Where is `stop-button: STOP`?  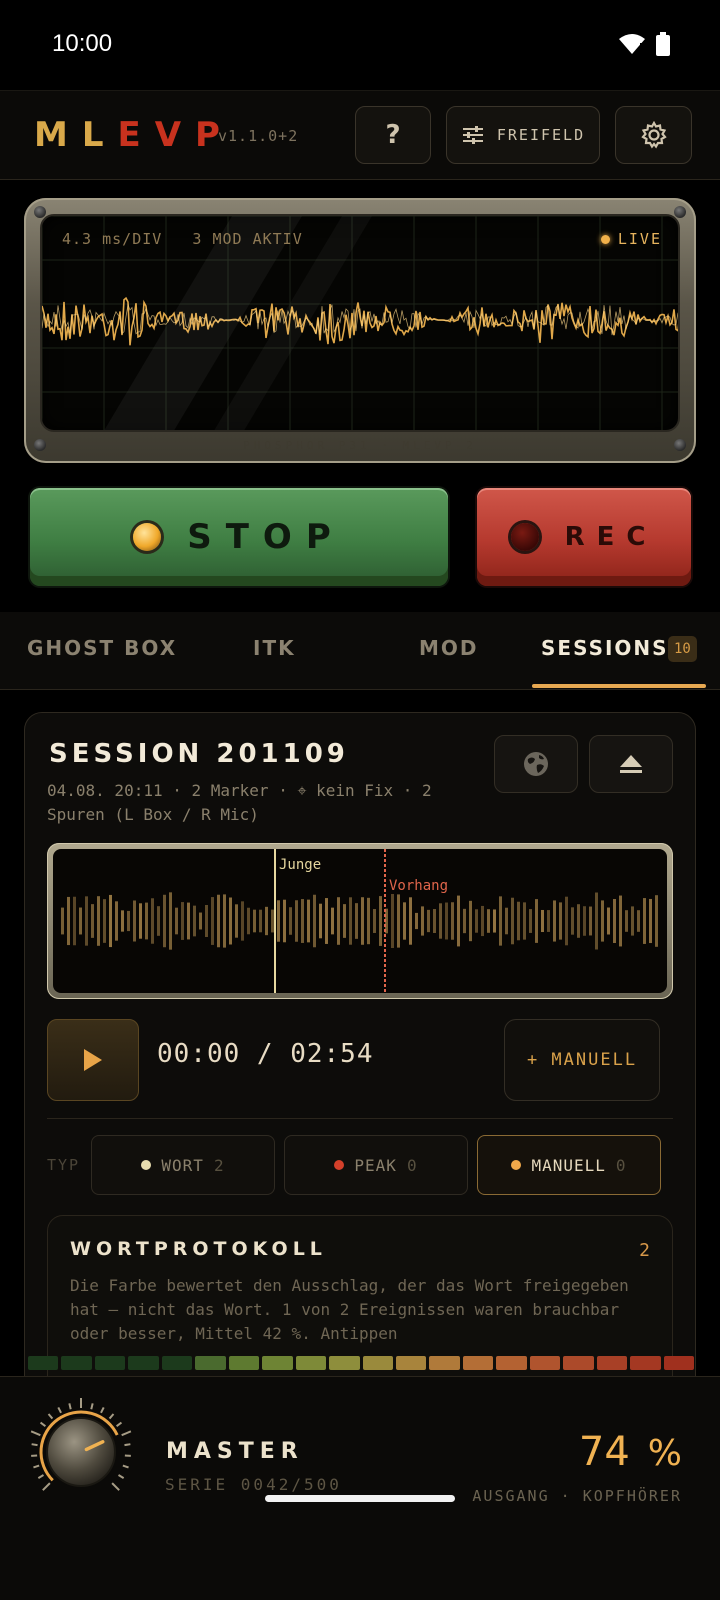
stop-button: STOP is located at coordinates (239, 537).